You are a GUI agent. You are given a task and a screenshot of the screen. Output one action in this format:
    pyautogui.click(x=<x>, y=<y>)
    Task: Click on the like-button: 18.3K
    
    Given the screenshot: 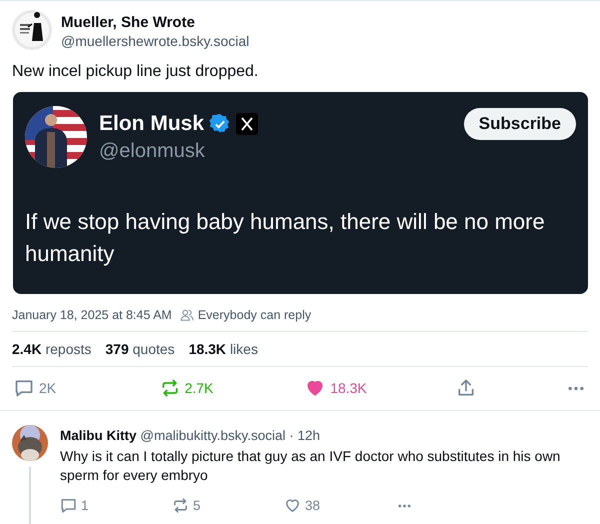 What is the action you would take?
    pyautogui.click(x=336, y=388)
    